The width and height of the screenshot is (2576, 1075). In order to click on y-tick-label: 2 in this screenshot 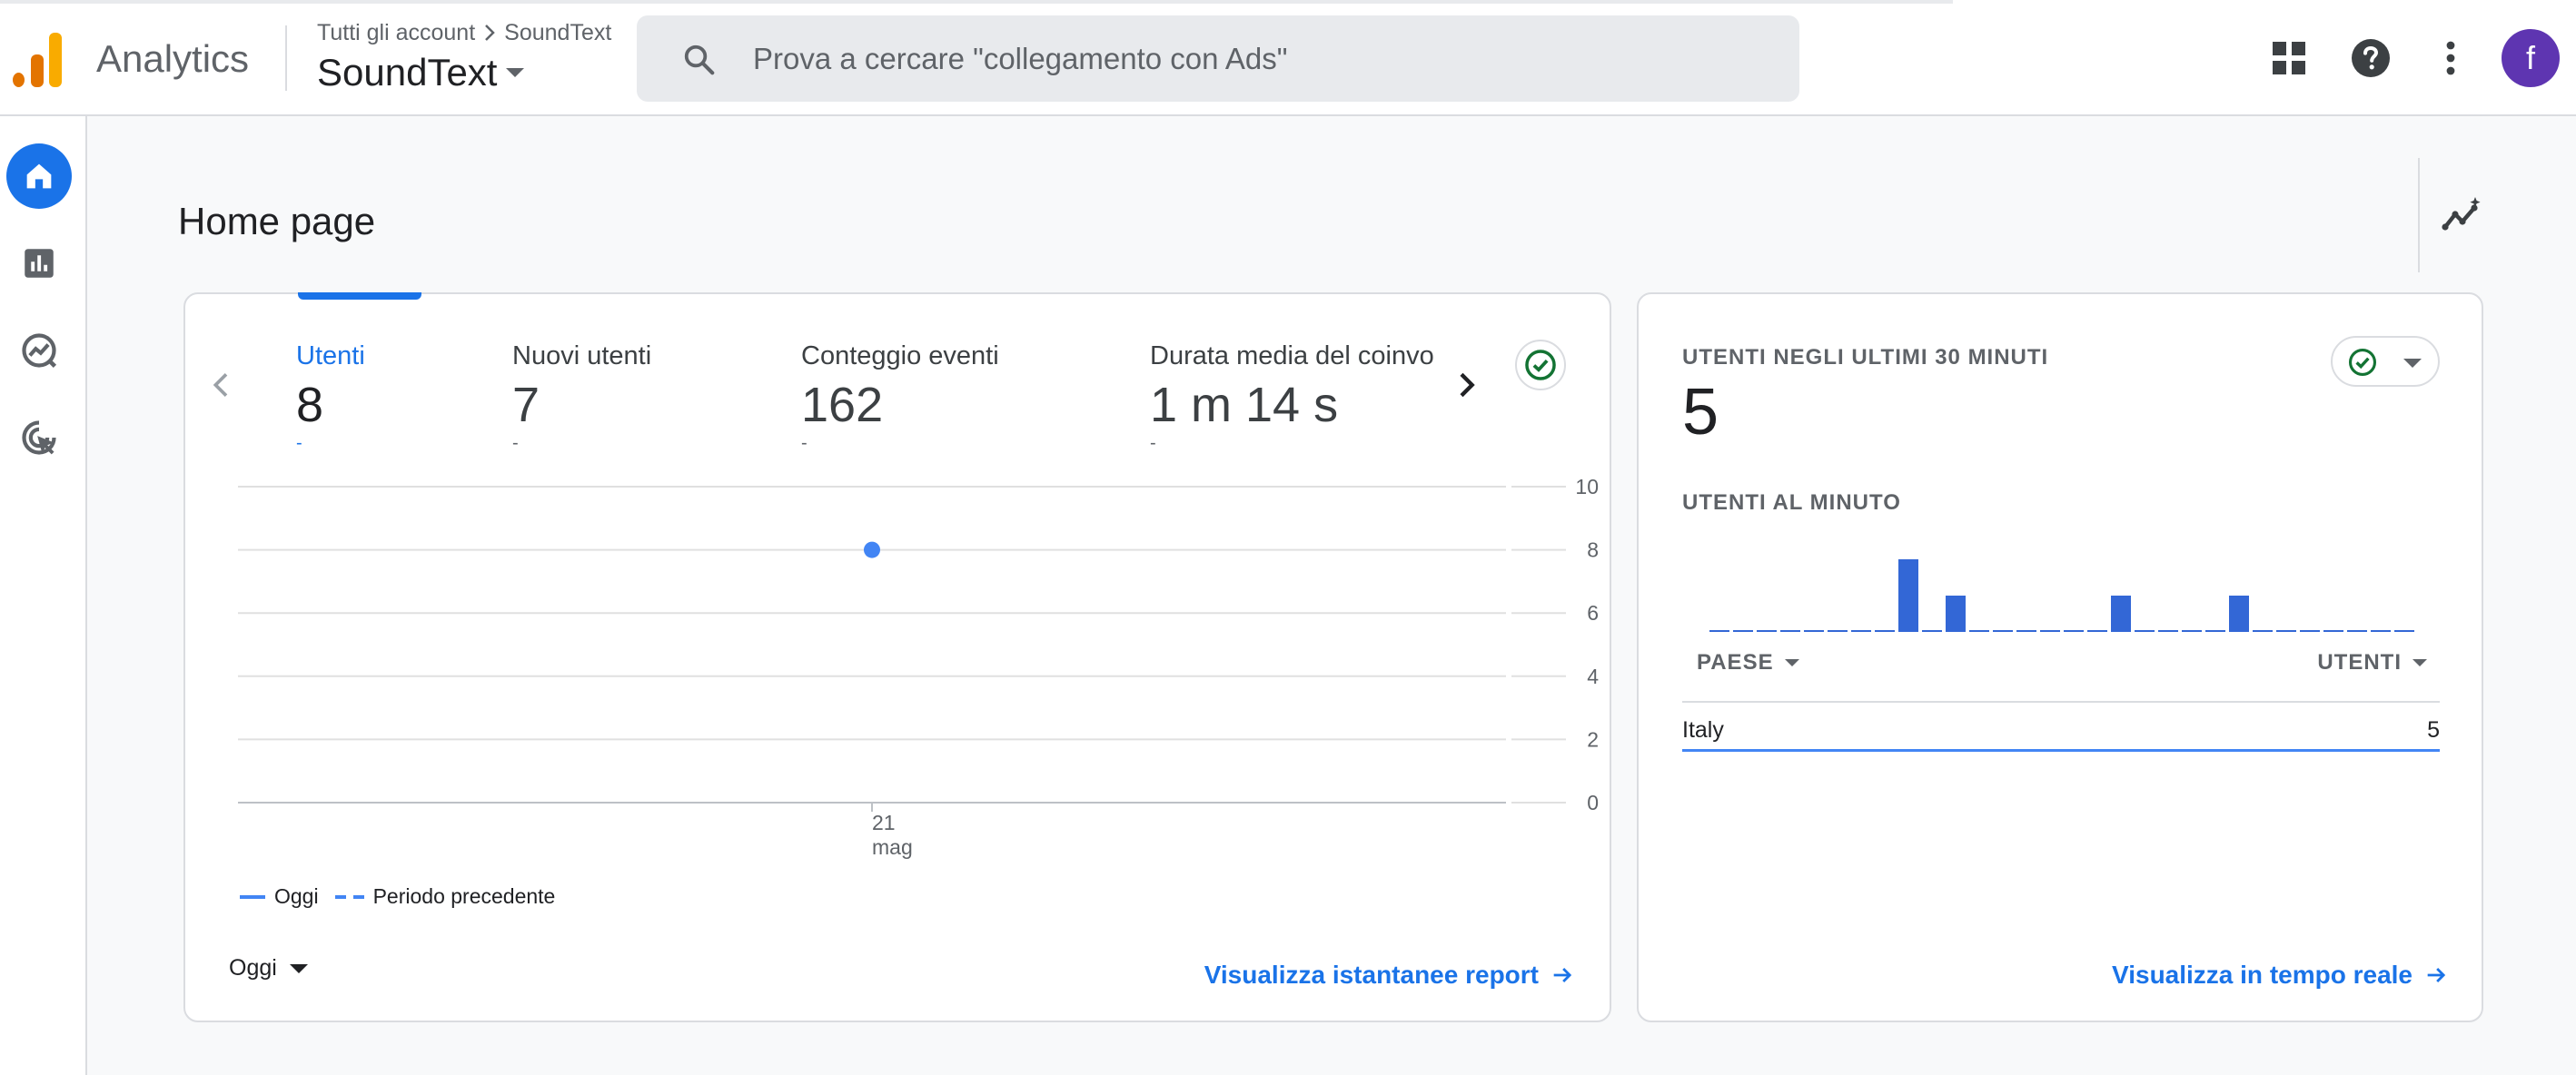, I will do `click(1593, 739)`.